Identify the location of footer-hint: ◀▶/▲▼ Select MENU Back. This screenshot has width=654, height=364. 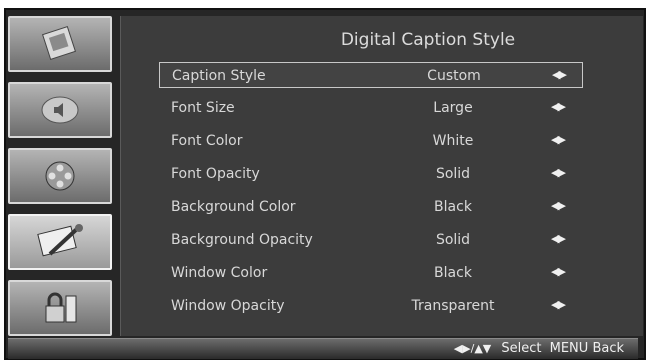
(539, 348).